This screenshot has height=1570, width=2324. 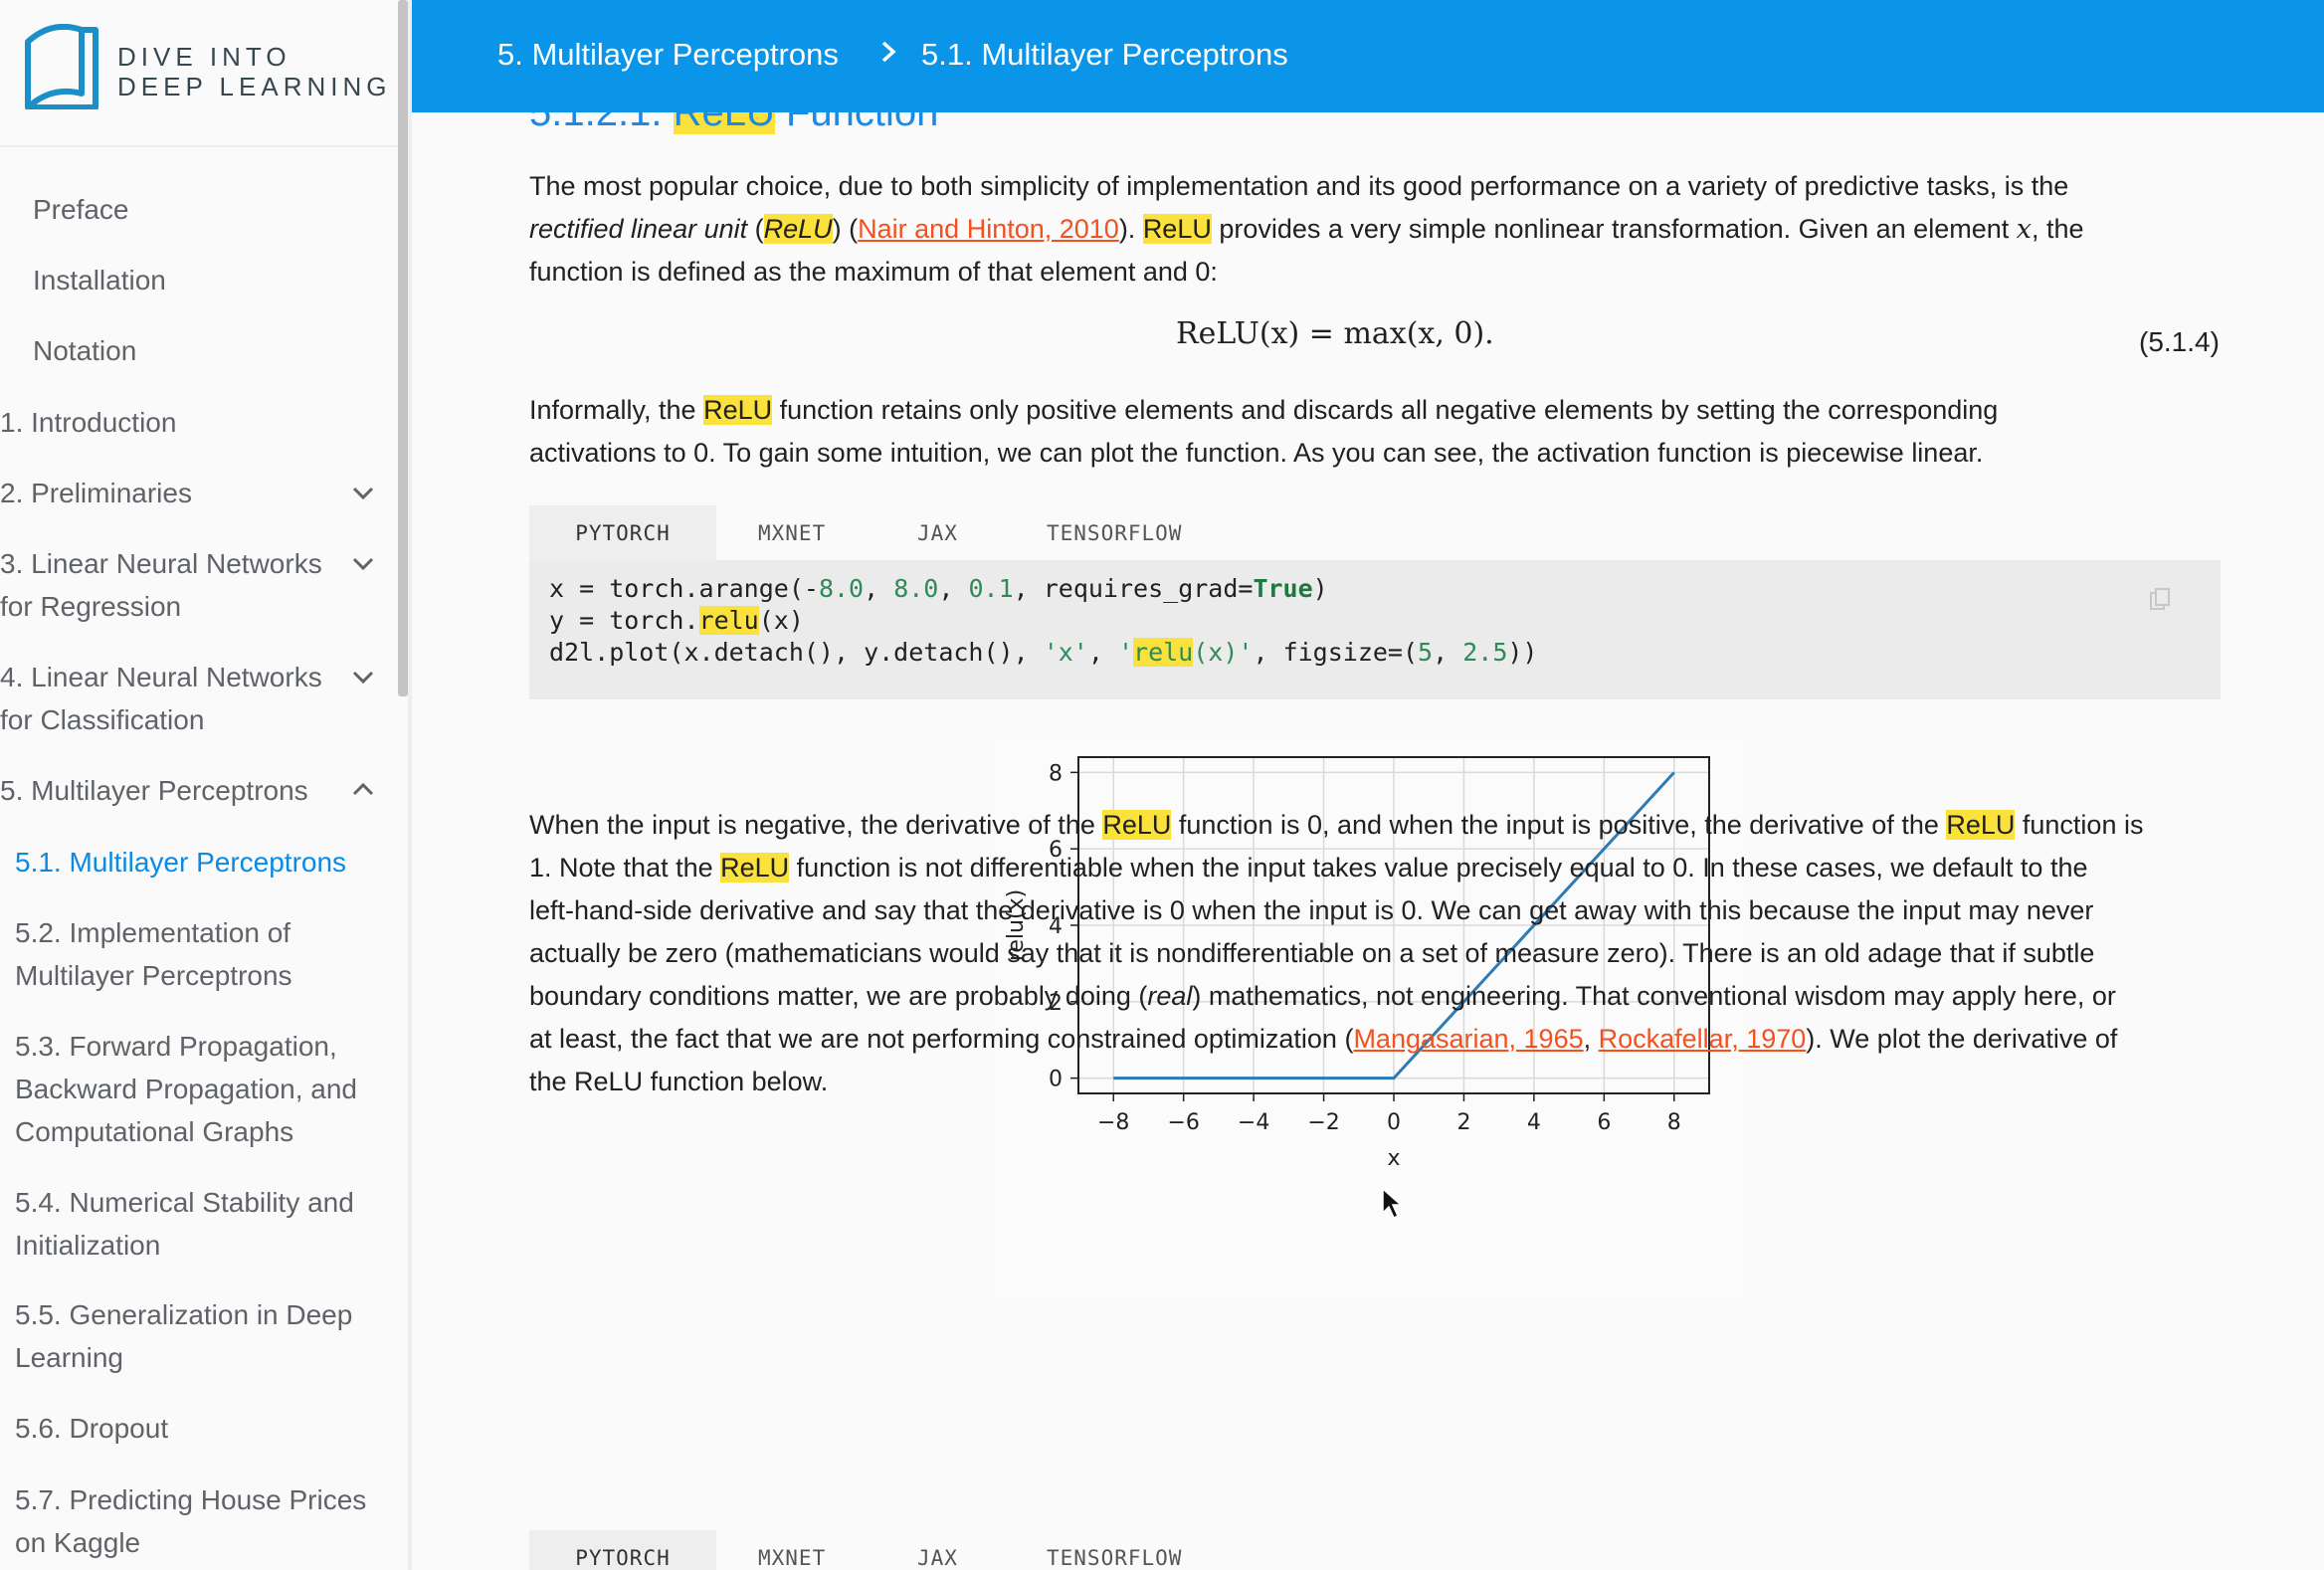 I want to click on chevron-up-icon, so click(x=363, y=790).